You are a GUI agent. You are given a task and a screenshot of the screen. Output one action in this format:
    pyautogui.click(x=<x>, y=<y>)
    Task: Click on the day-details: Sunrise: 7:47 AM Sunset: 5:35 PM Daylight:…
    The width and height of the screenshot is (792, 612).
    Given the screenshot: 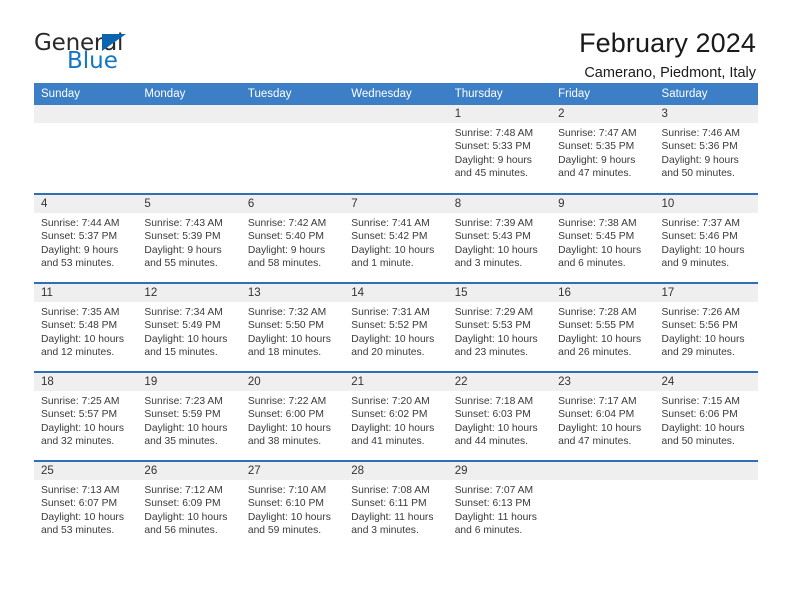 What is the action you would take?
    pyautogui.click(x=602, y=151)
    